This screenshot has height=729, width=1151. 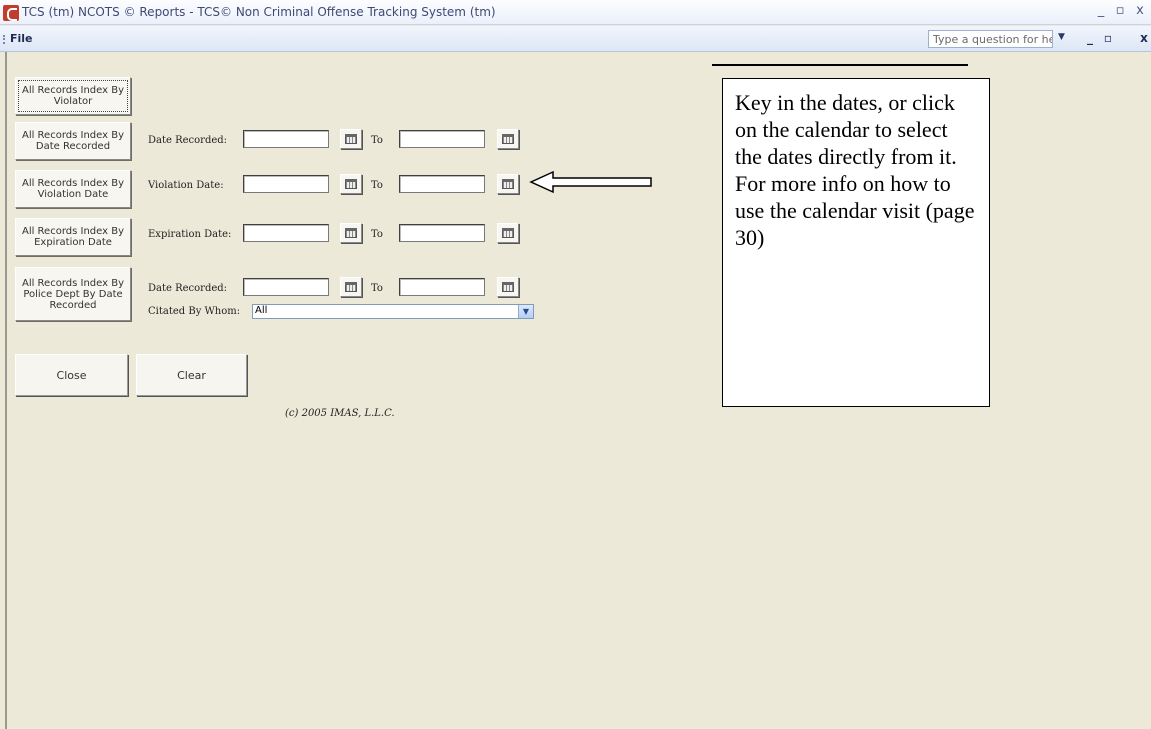 I want to click on menu-bar: File Type a question for help ▼ _ ▫ x, so click(x=575, y=39).